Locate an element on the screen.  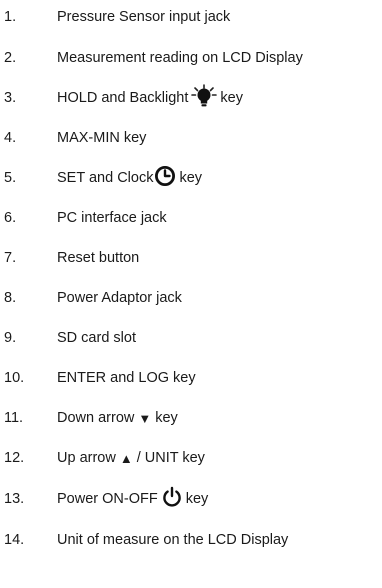
list-item: 8. Power Adaptor jack is located at coordinates (191, 298).